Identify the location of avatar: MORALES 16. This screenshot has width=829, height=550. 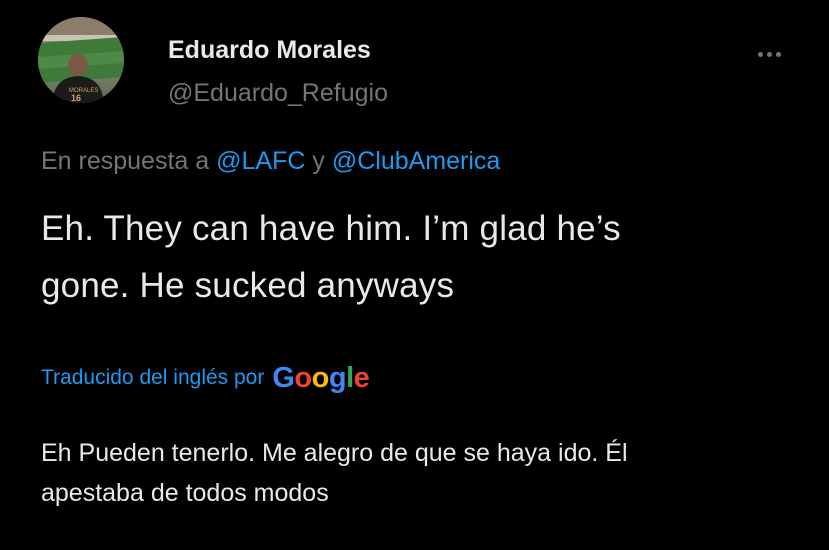
(81, 60).